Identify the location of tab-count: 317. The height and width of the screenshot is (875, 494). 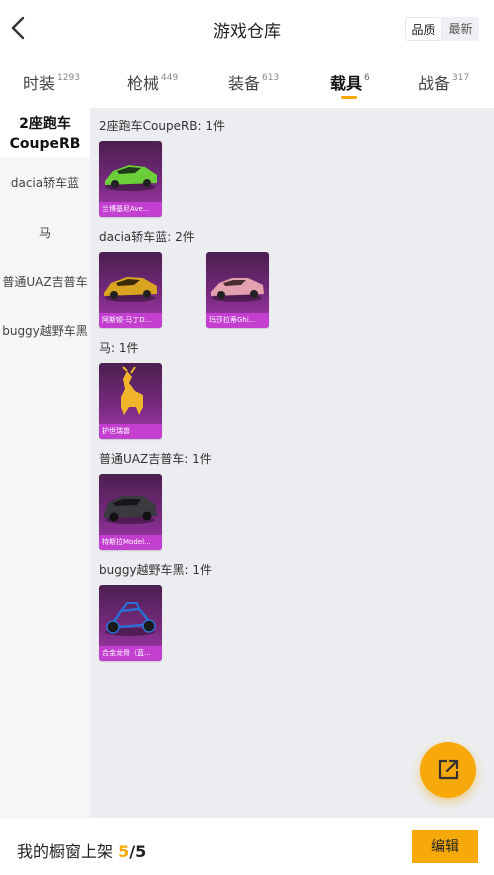
(461, 77).